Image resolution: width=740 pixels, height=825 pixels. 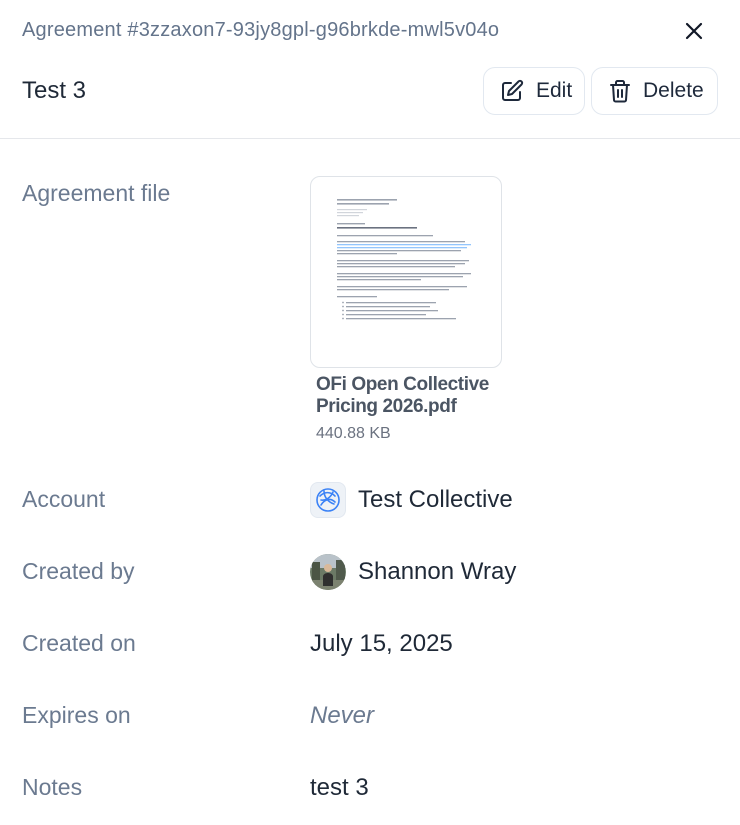 I want to click on notes-value: test 3, so click(x=339, y=787).